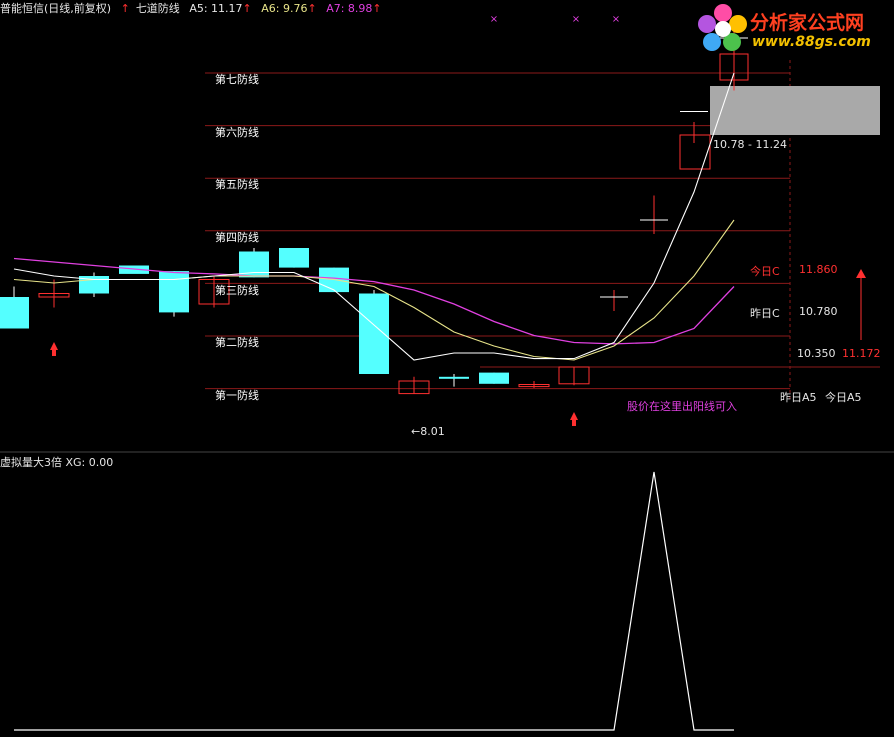 The image size is (894, 737). What do you see at coordinates (237, 79) in the screenshot?
I see `defense-line-7: 第七防线` at bounding box center [237, 79].